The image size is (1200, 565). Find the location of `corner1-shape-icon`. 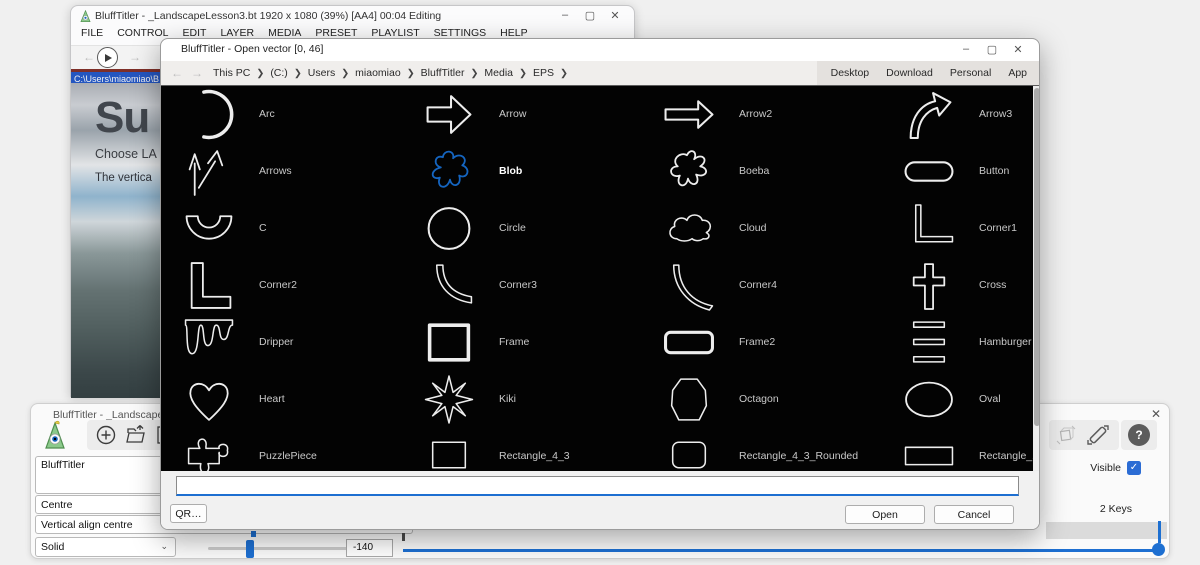

corner1-shape-icon is located at coordinates (934, 223).